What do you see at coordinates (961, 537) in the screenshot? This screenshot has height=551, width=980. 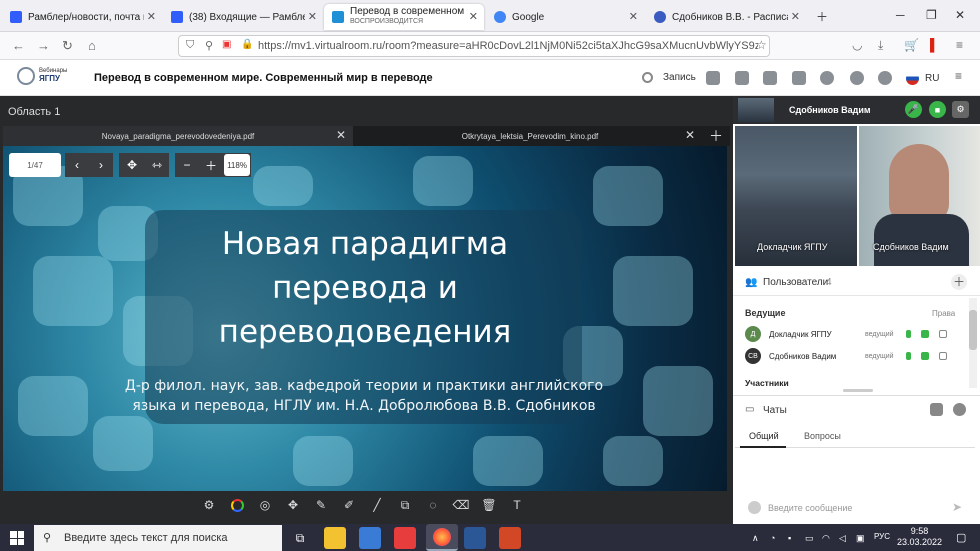 I see `notifications-icon: ▢` at bounding box center [961, 537].